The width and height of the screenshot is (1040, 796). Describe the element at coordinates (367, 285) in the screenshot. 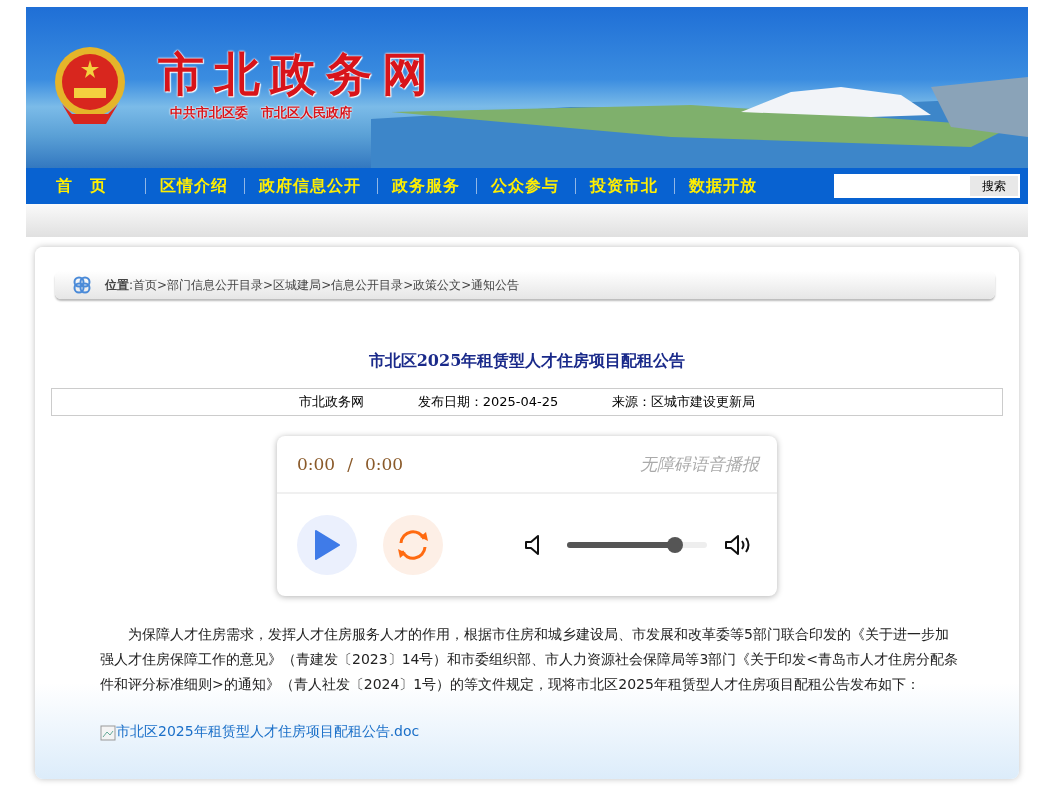

I see `breadcrumb-link: 信息公开目录` at that location.